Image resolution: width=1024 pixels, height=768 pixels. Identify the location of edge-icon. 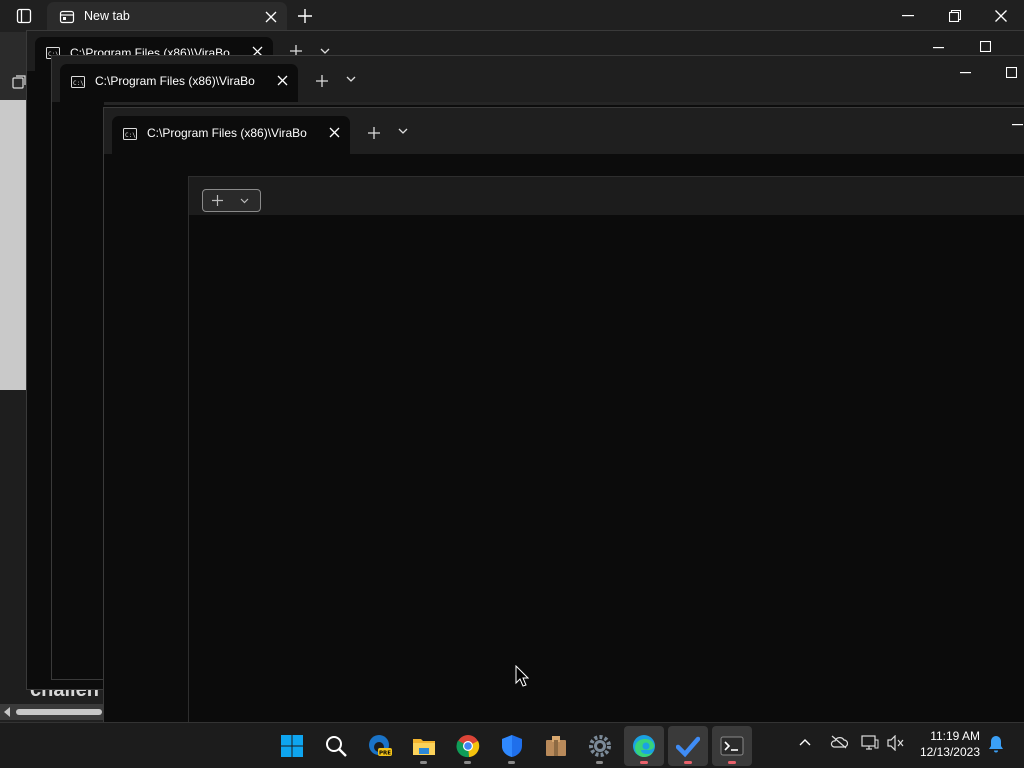
(644, 746).